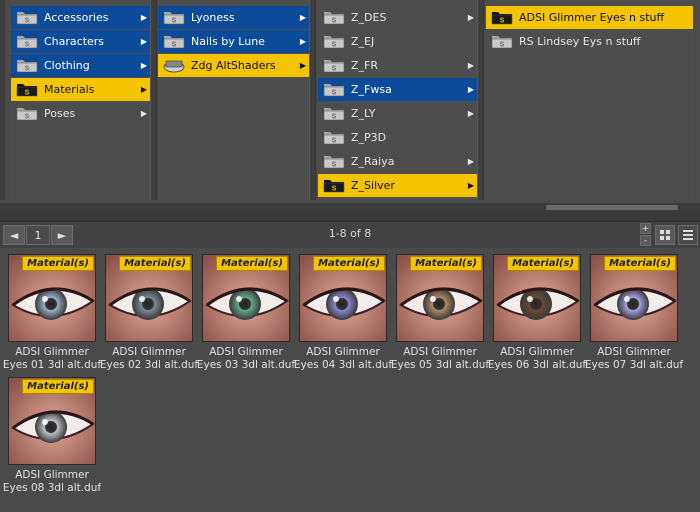  I want to click on category-item: S Characters ▶, so click(80, 41).